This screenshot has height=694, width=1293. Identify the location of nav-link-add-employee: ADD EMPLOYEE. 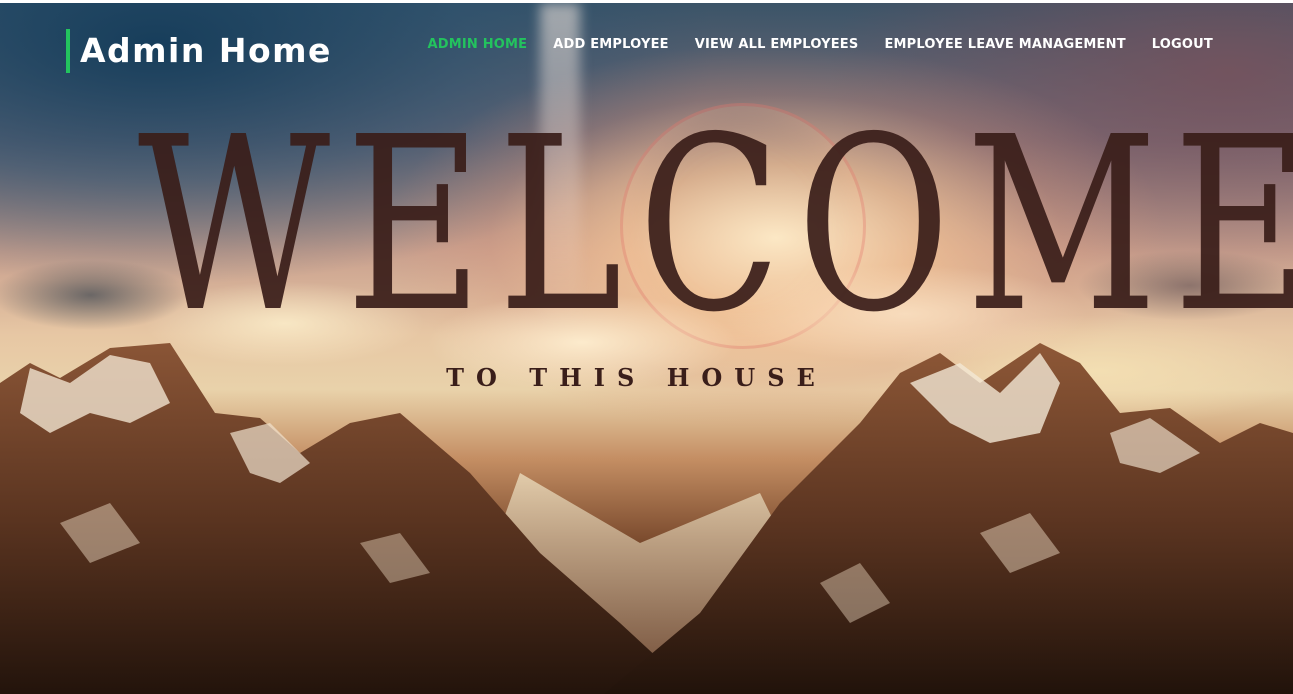
(611, 45).